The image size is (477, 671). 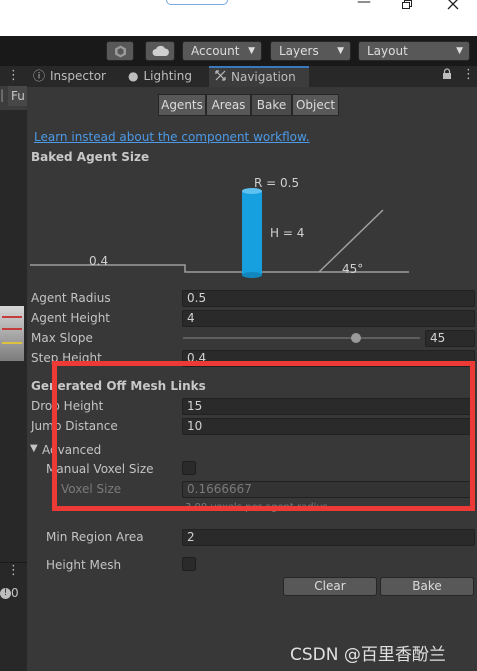 What do you see at coordinates (287, 233) in the screenshot?
I see `height-label: H = 4` at bounding box center [287, 233].